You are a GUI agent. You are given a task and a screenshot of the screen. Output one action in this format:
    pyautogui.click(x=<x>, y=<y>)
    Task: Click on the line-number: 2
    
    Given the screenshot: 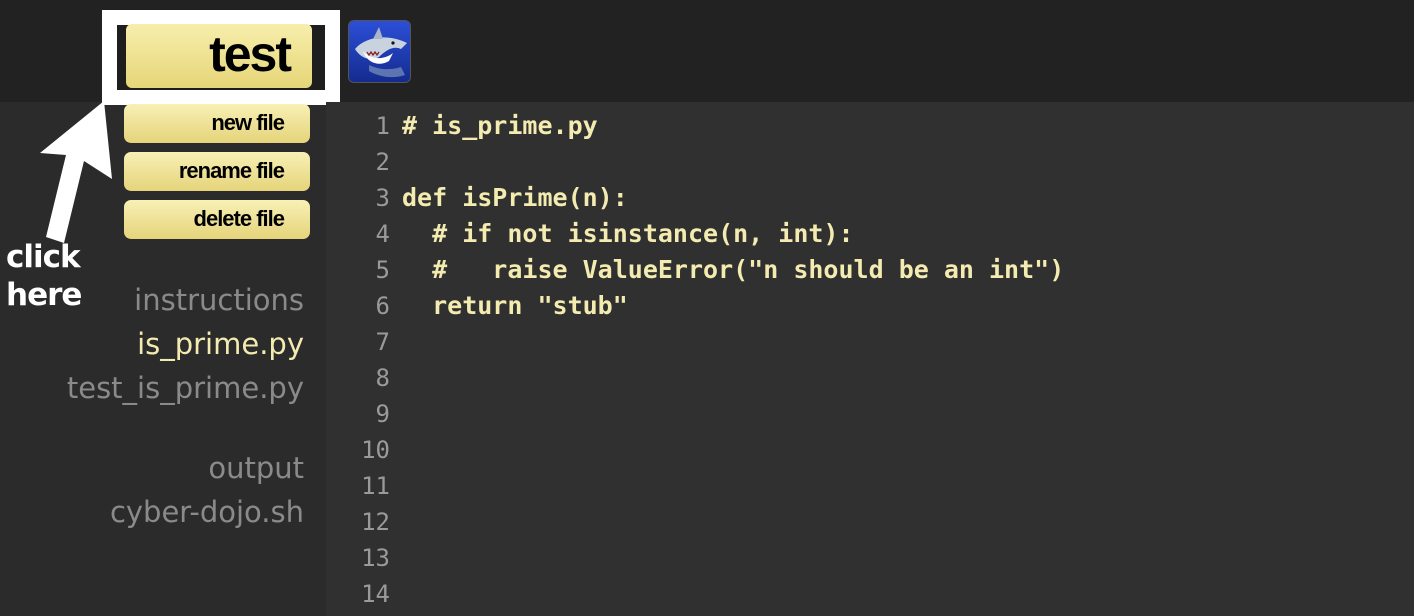 What is the action you would take?
    pyautogui.click(x=382, y=162)
    